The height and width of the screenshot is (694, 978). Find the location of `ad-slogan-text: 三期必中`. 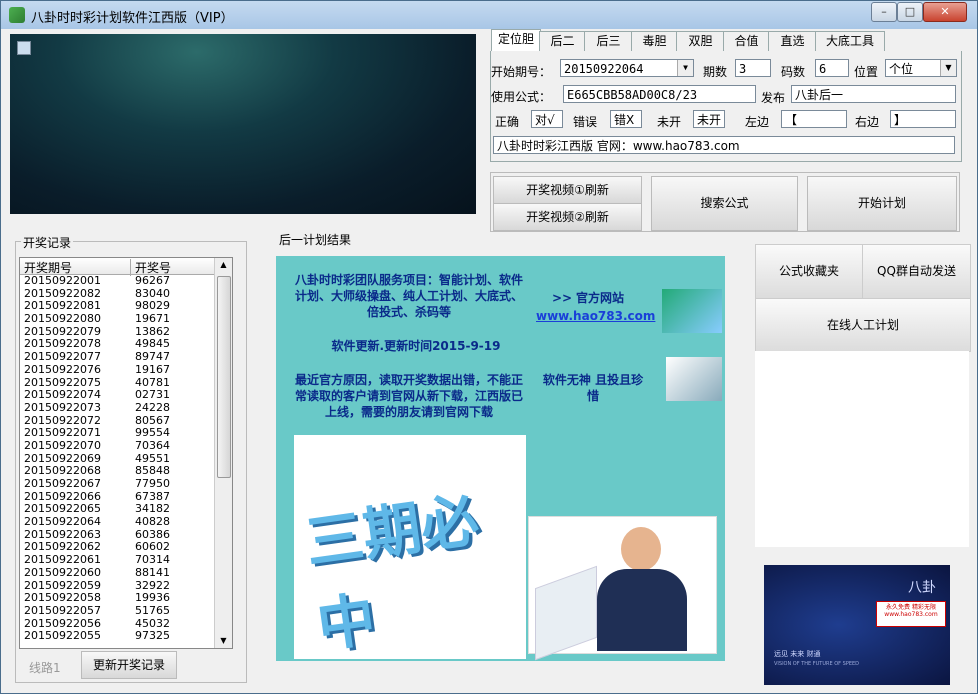

ad-slogan-text: 三期必中 is located at coordinates (392, 573).